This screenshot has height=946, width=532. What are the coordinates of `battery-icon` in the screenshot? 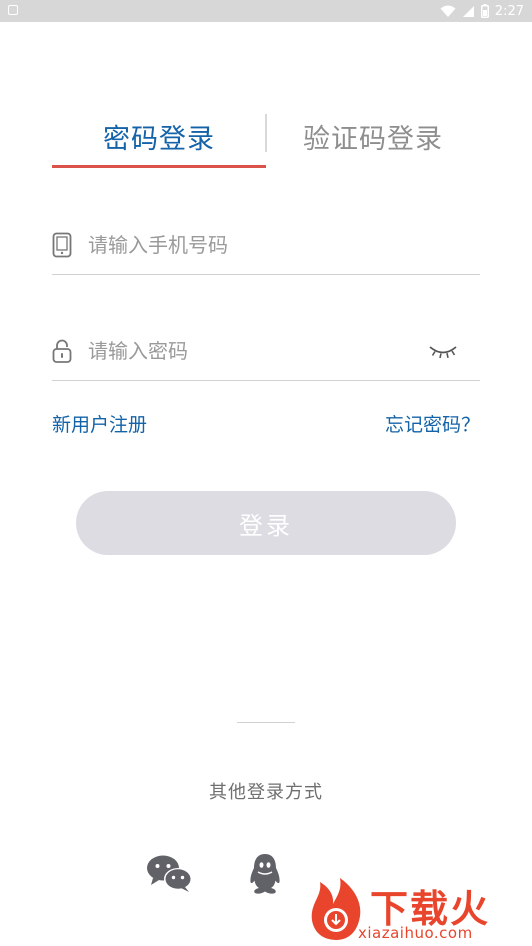 It's located at (484, 11).